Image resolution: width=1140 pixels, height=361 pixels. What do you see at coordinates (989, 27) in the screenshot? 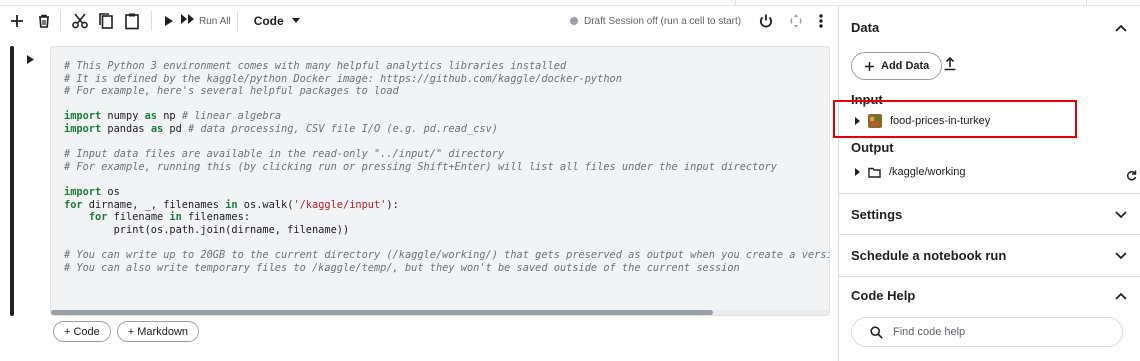
I see `data-section-header: Data` at bounding box center [989, 27].